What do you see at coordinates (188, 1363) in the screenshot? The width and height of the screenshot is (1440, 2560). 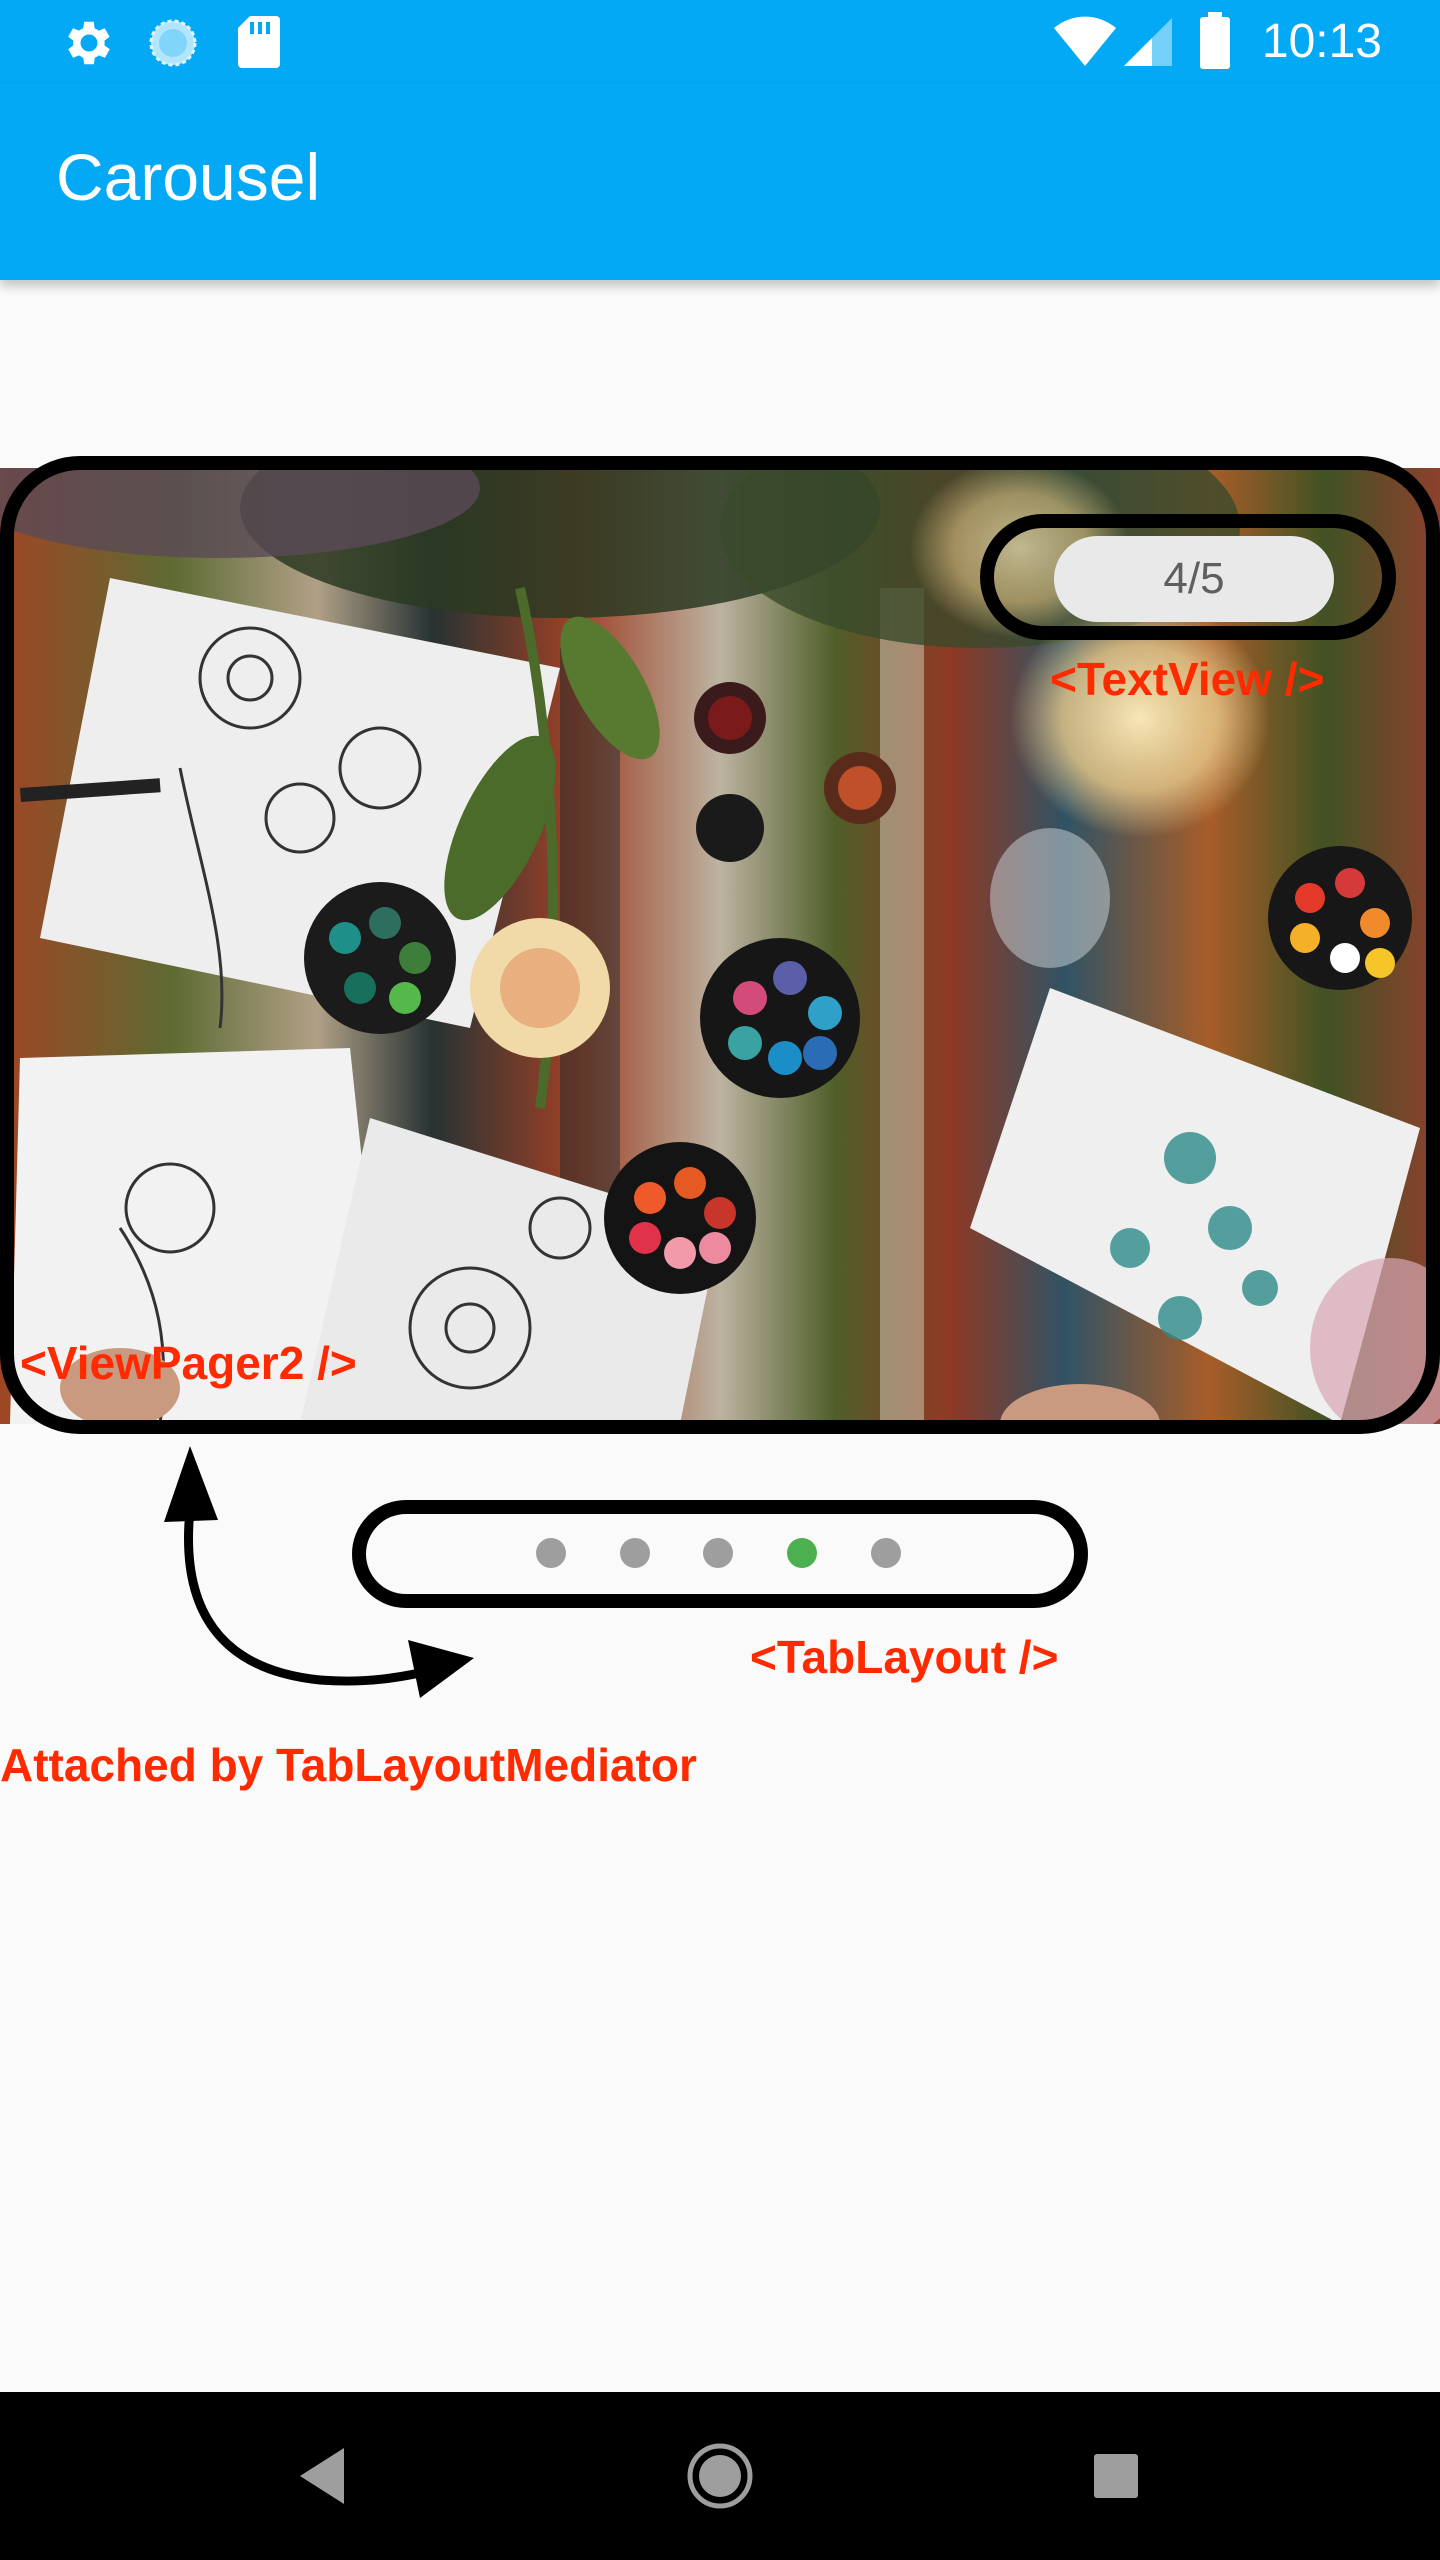 I see `viewpager-annotation: <ViewPager2 />` at bounding box center [188, 1363].